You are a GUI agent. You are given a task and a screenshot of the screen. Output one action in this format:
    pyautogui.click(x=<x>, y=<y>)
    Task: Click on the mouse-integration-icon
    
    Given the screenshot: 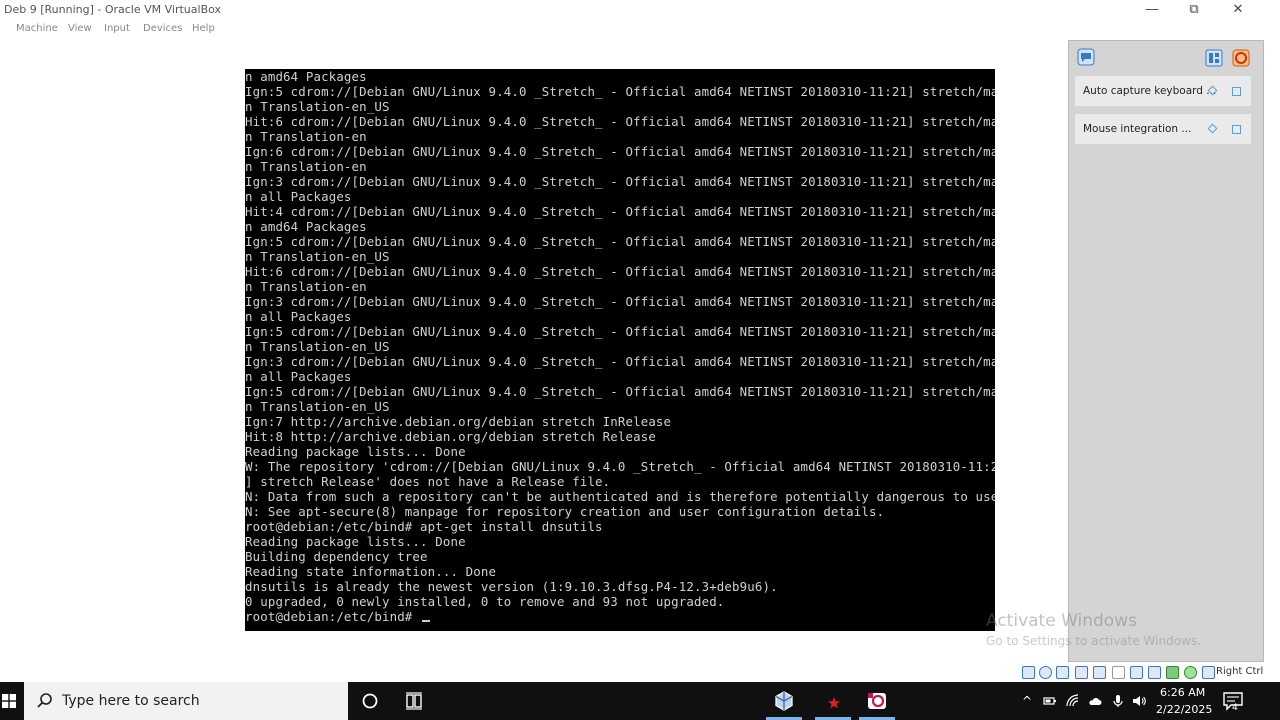 What is the action you would take?
    pyautogui.click(x=1190, y=672)
    